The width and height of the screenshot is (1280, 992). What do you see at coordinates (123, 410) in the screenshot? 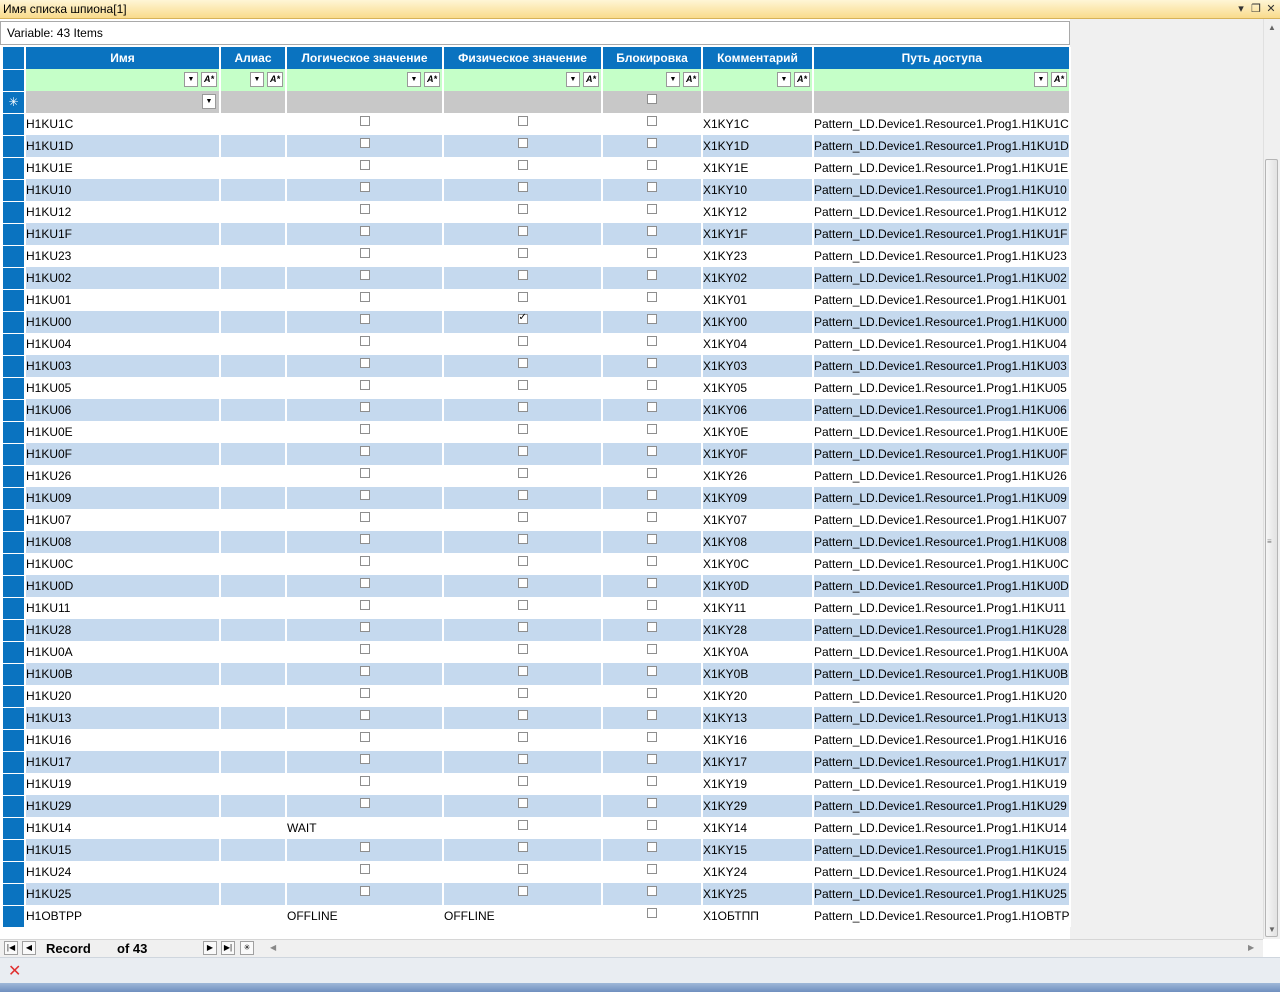
I see `cell-name: H1KU06` at bounding box center [123, 410].